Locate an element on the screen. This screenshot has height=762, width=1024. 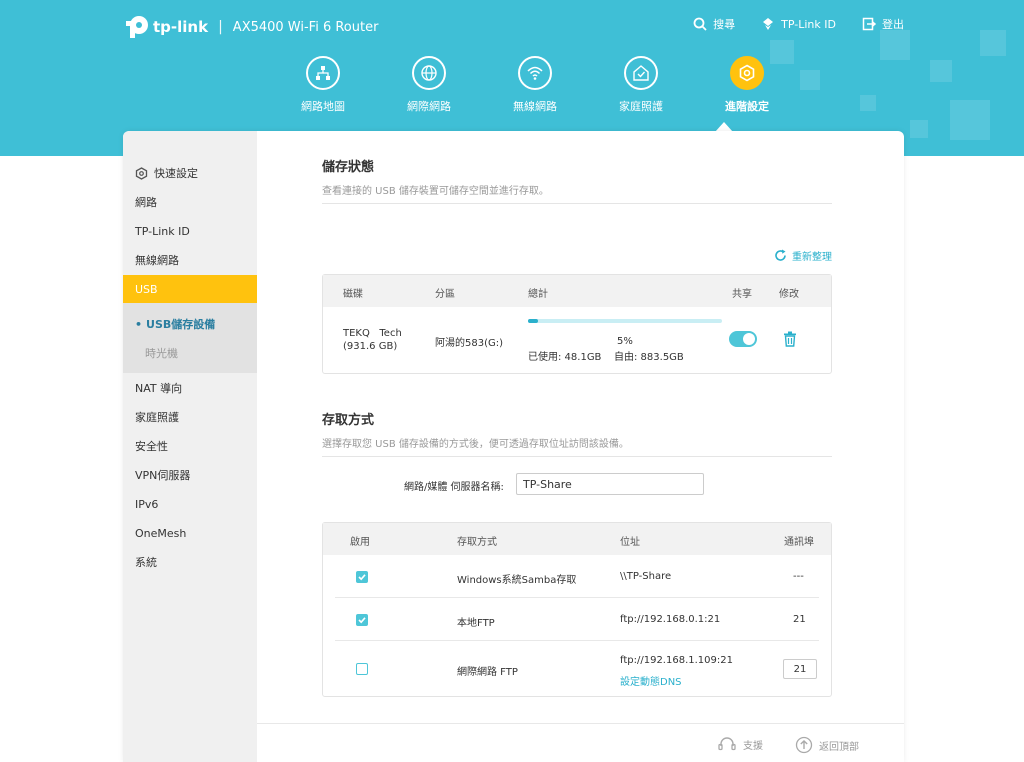
tplink-id-link: TP-Link ID is located at coordinates (798, 24).